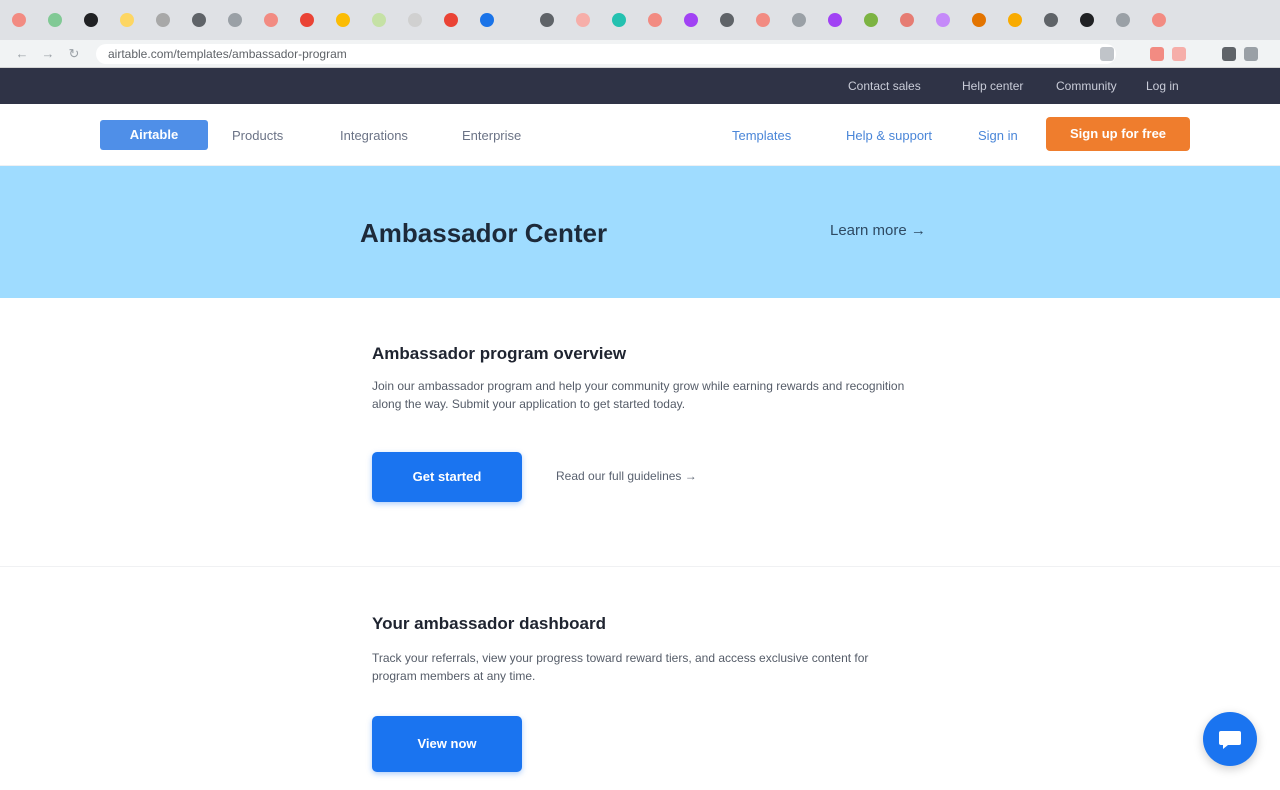 This screenshot has width=1280, height=790. What do you see at coordinates (1107, 54) in the screenshot?
I see `bookmark-star-icon` at bounding box center [1107, 54].